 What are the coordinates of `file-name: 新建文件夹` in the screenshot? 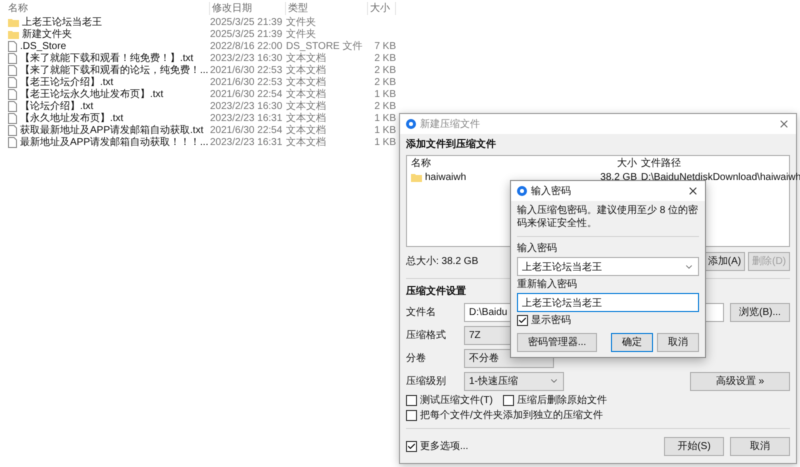 It's located at (47, 34).